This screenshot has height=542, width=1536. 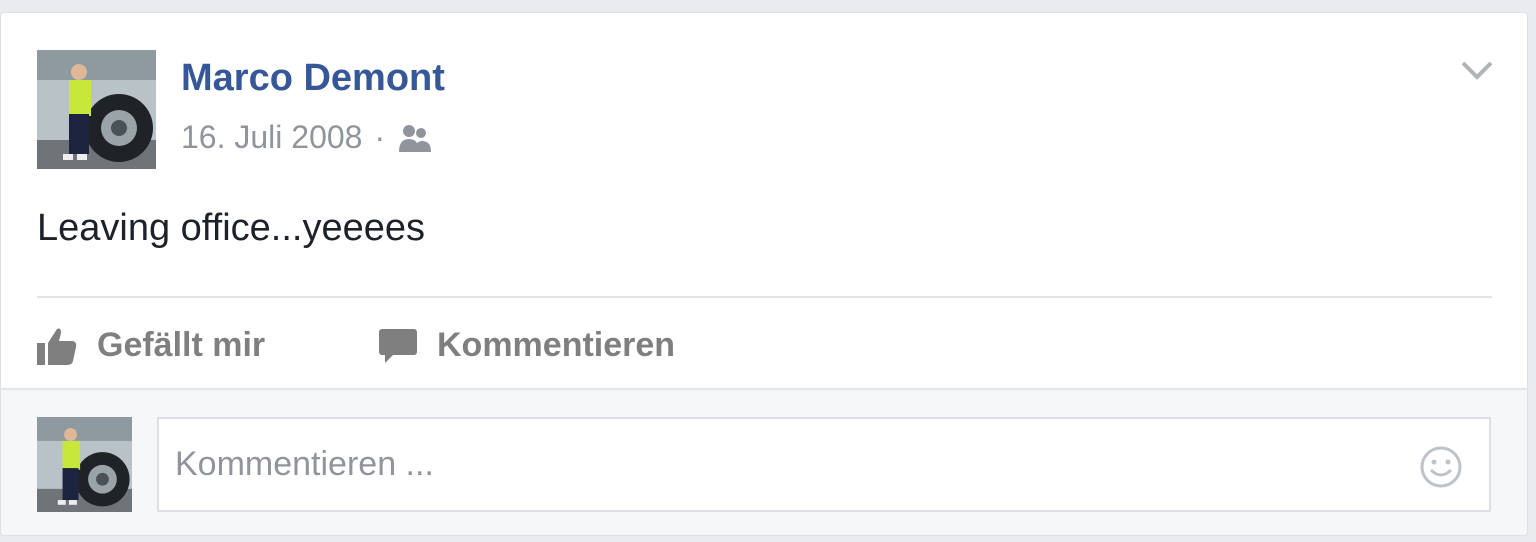 I want to click on post-text: Leaving office...yeeees, so click(x=231, y=228).